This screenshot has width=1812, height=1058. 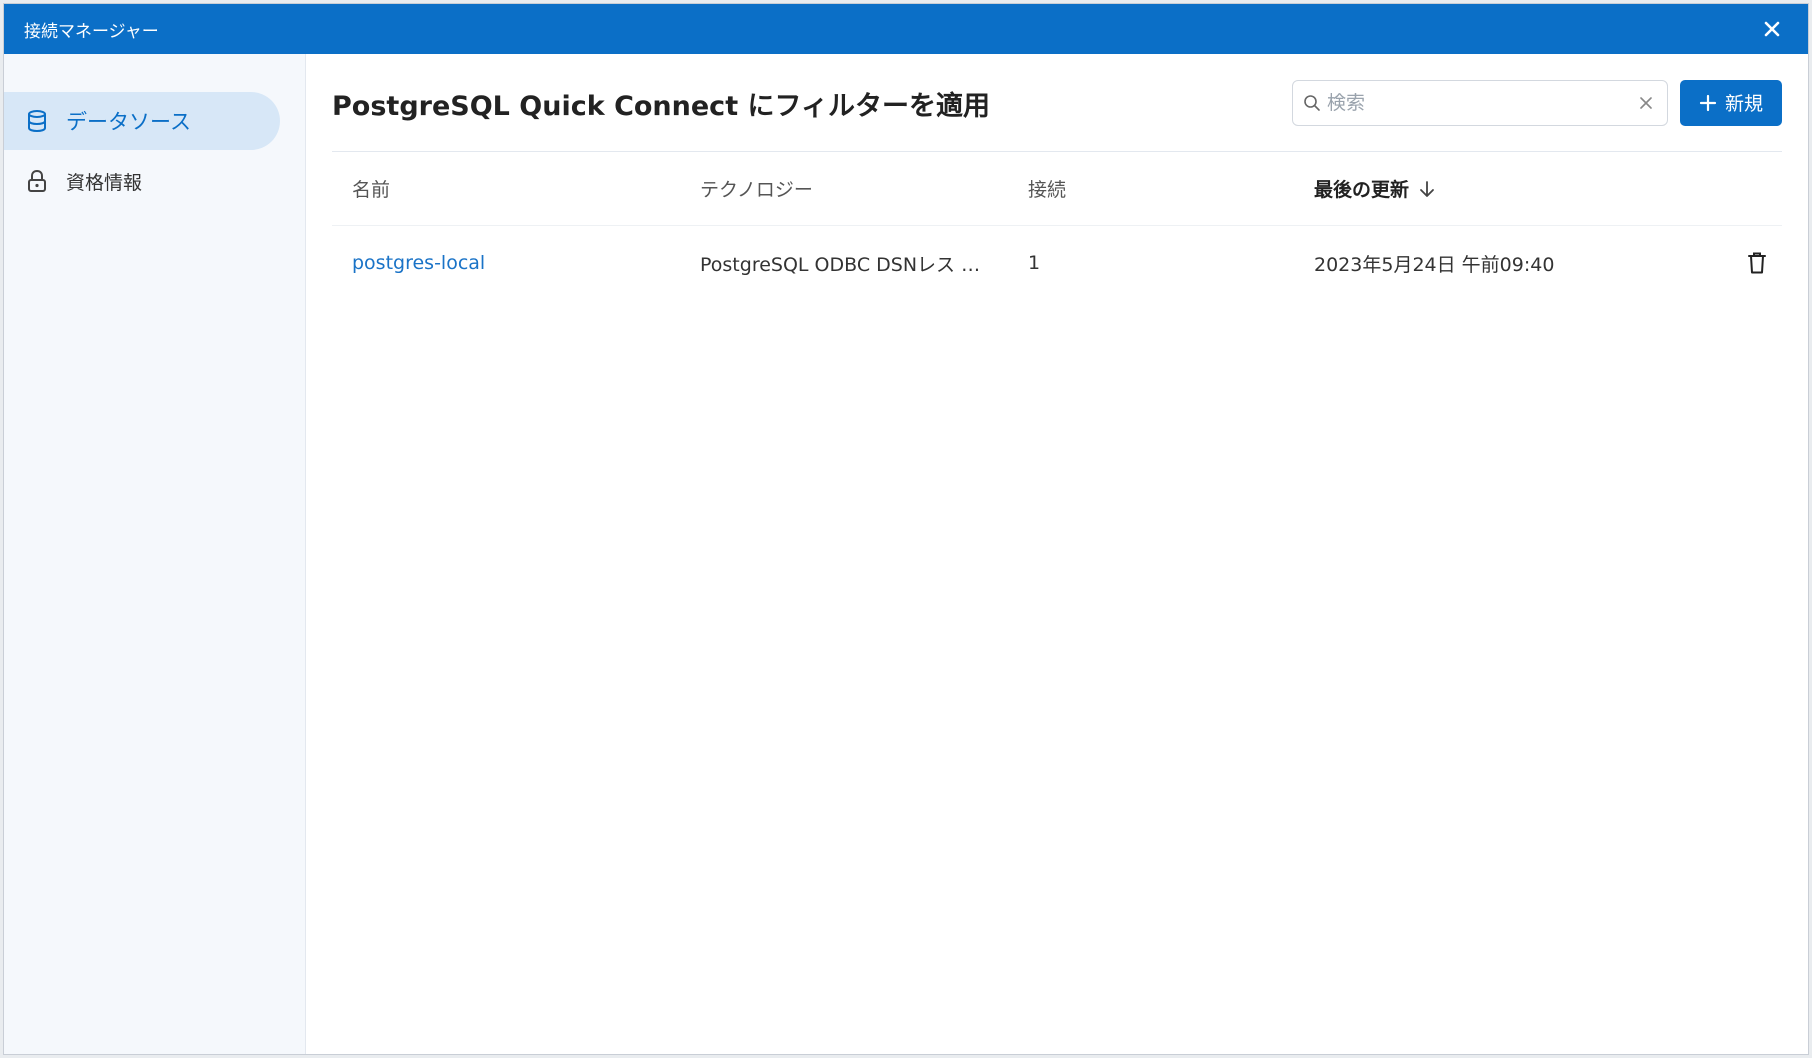 What do you see at coordinates (1312, 102) in the screenshot?
I see `search-icon` at bounding box center [1312, 102].